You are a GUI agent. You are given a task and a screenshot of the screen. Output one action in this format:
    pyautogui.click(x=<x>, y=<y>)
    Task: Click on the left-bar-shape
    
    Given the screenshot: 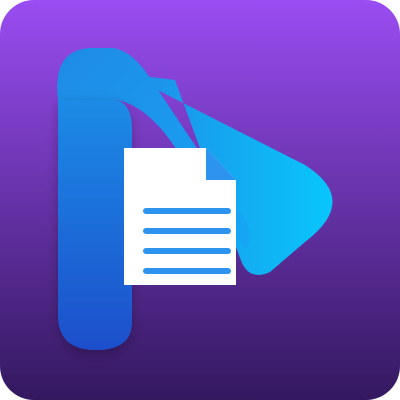 What is the action you would take?
    pyautogui.click(x=95, y=225)
    